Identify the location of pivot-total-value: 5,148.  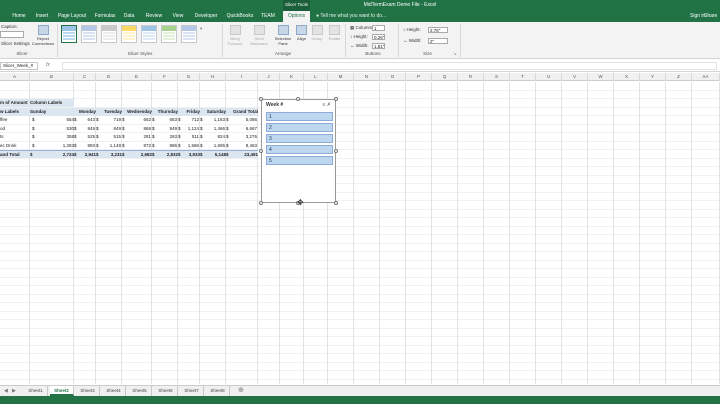
(216, 154).